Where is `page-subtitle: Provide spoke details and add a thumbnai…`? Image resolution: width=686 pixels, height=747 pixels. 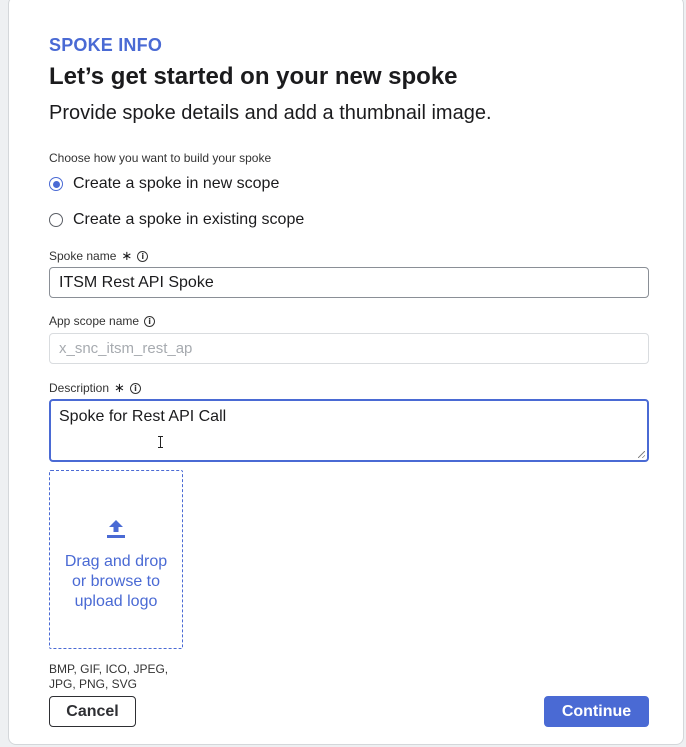 page-subtitle: Provide spoke details and add a thumbnai… is located at coordinates (270, 113).